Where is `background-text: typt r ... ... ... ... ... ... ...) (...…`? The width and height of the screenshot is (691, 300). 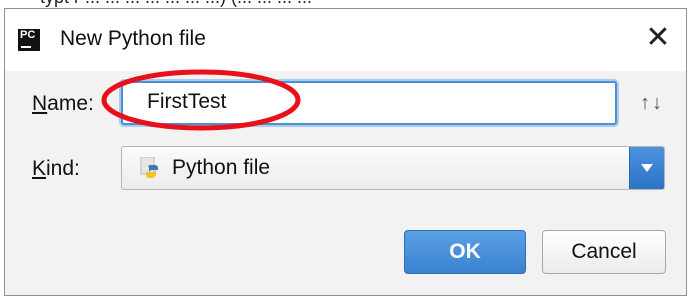 background-text: typt r ... ... ... ... ... ... ...) (...… is located at coordinates (176, 4).